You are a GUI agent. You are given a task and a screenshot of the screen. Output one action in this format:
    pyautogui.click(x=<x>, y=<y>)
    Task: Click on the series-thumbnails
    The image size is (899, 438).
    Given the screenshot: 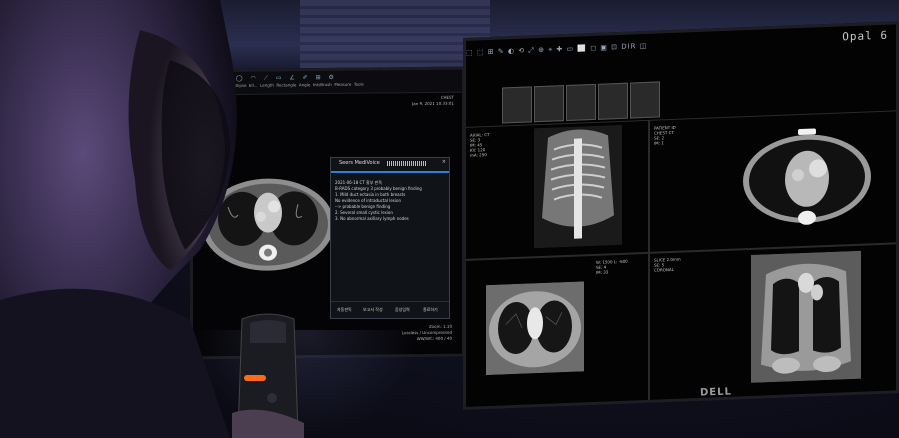 What is the action you would take?
    pyautogui.click(x=597, y=102)
    